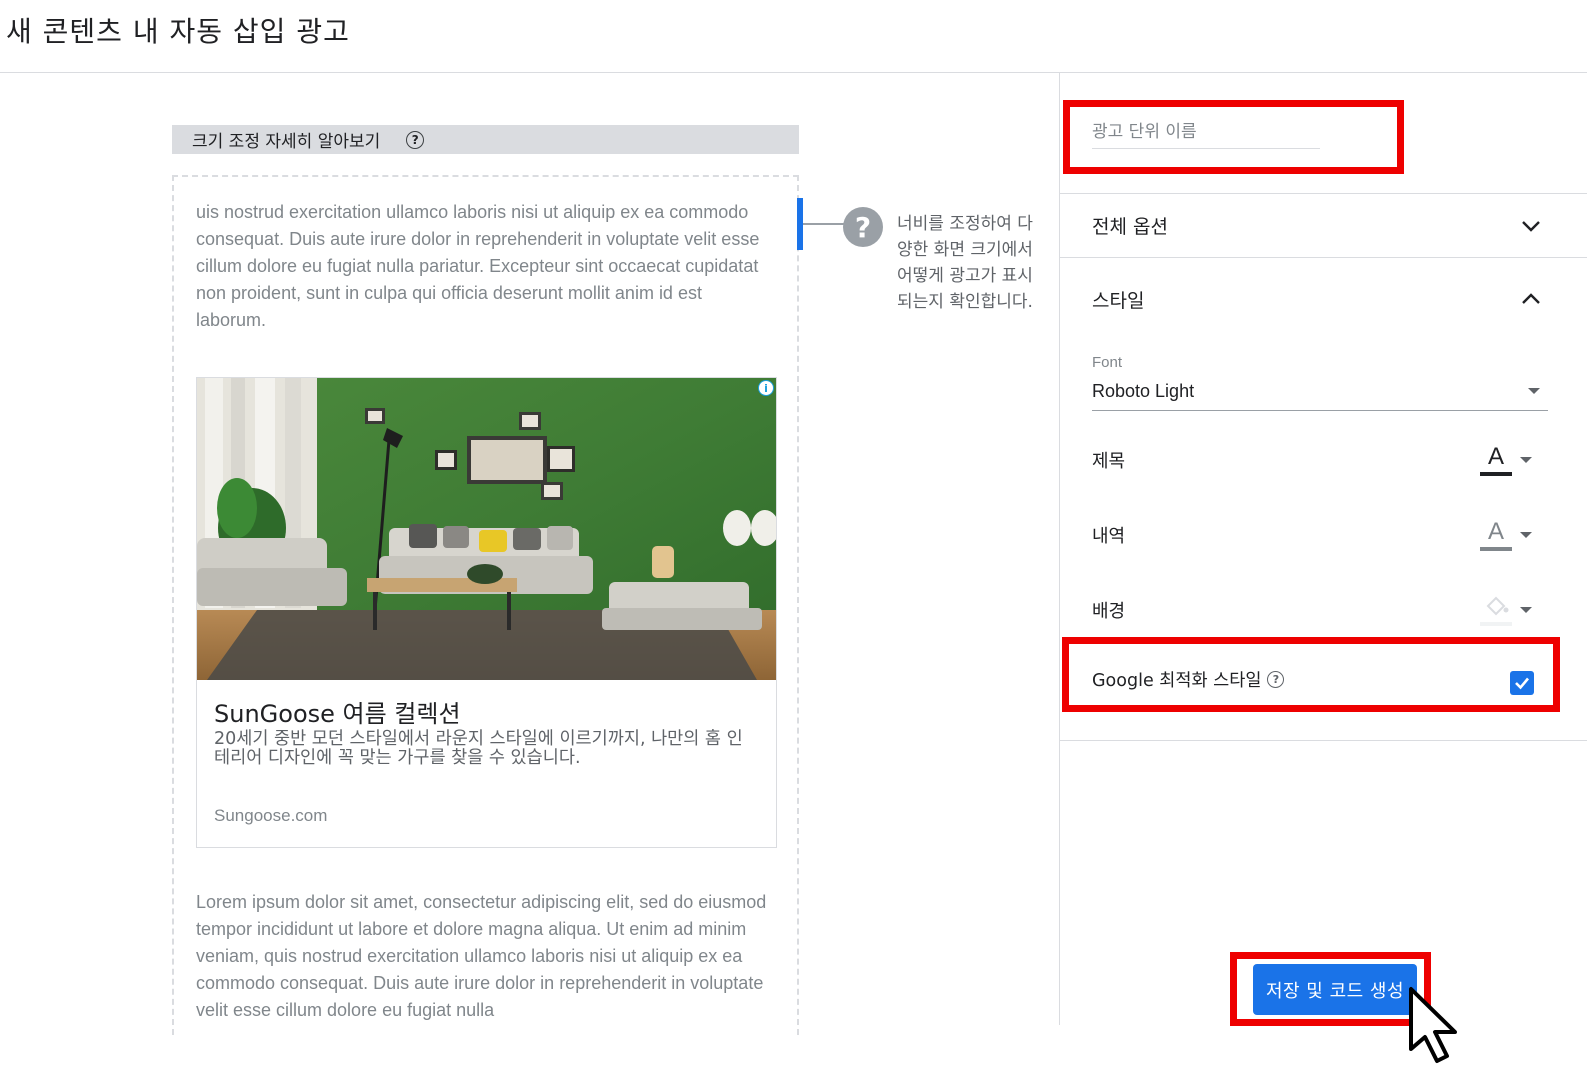  What do you see at coordinates (286, 139) in the screenshot?
I see `resize-learn-more-label: 크기 조정 자세히 알아보기` at bounding box center [286, 139].